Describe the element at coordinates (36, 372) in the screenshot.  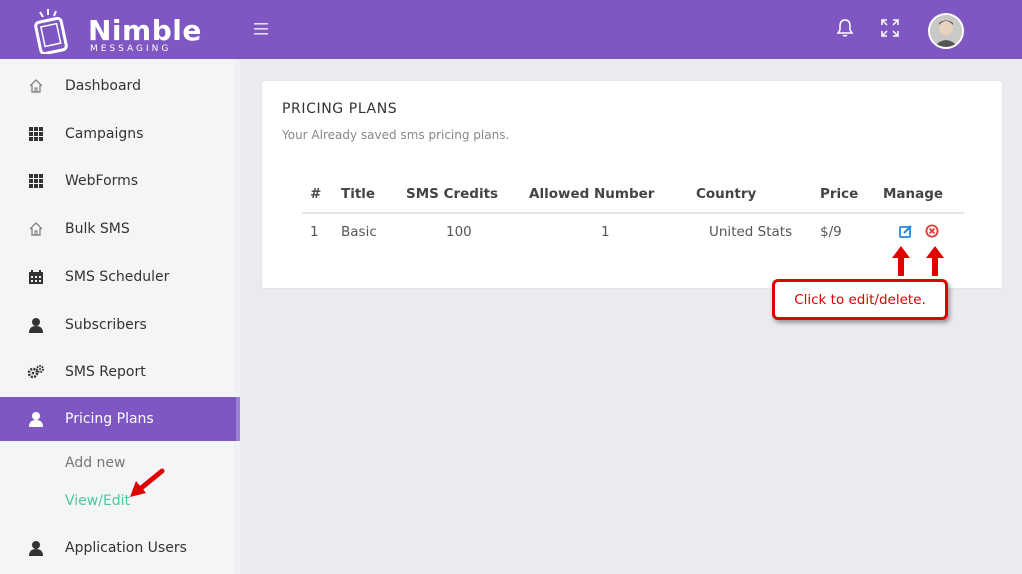
I see `gears-icon` at that location.